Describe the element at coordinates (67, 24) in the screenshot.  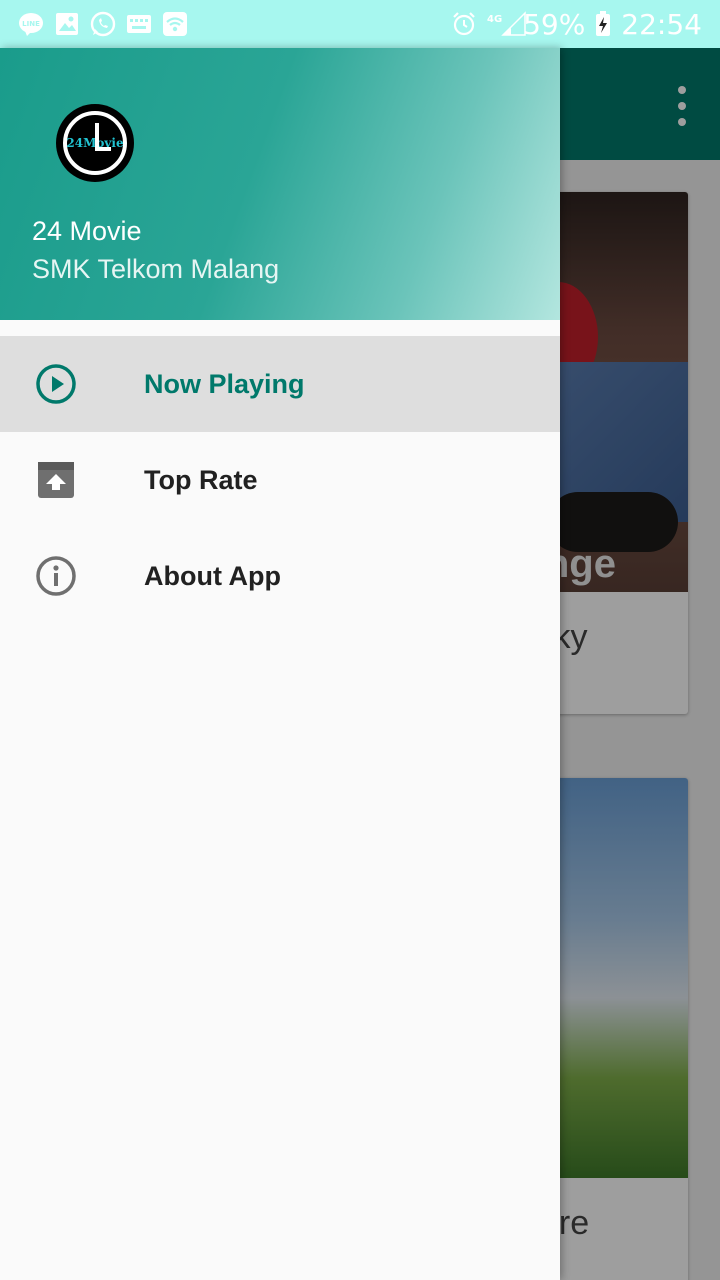
I see `gallery-icon` at that location.